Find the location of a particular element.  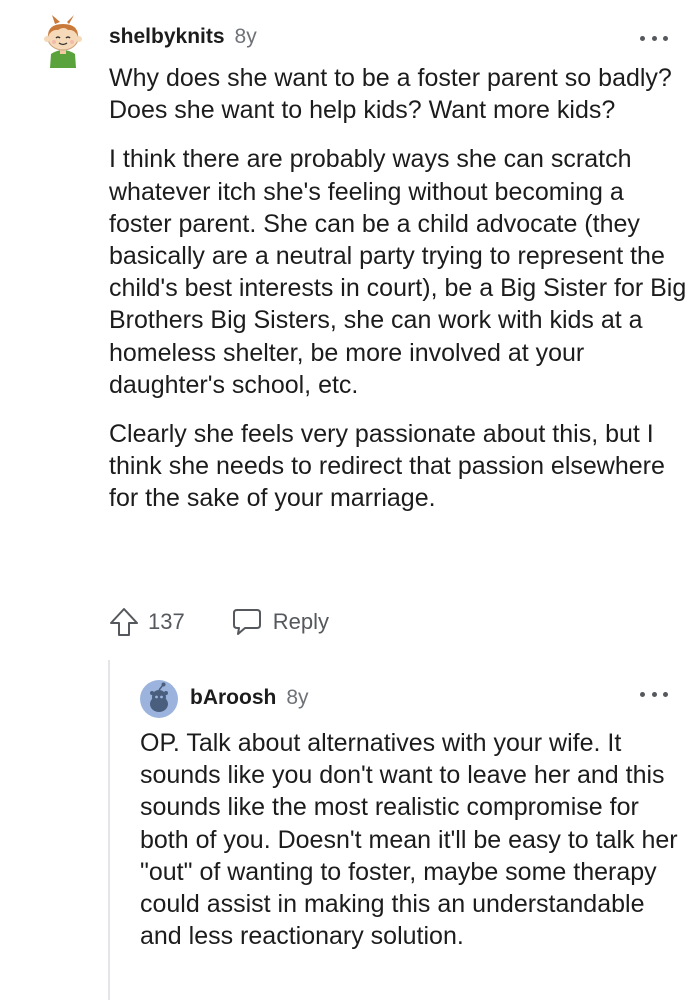

reply-avatar is located at coordinates (159, 699).